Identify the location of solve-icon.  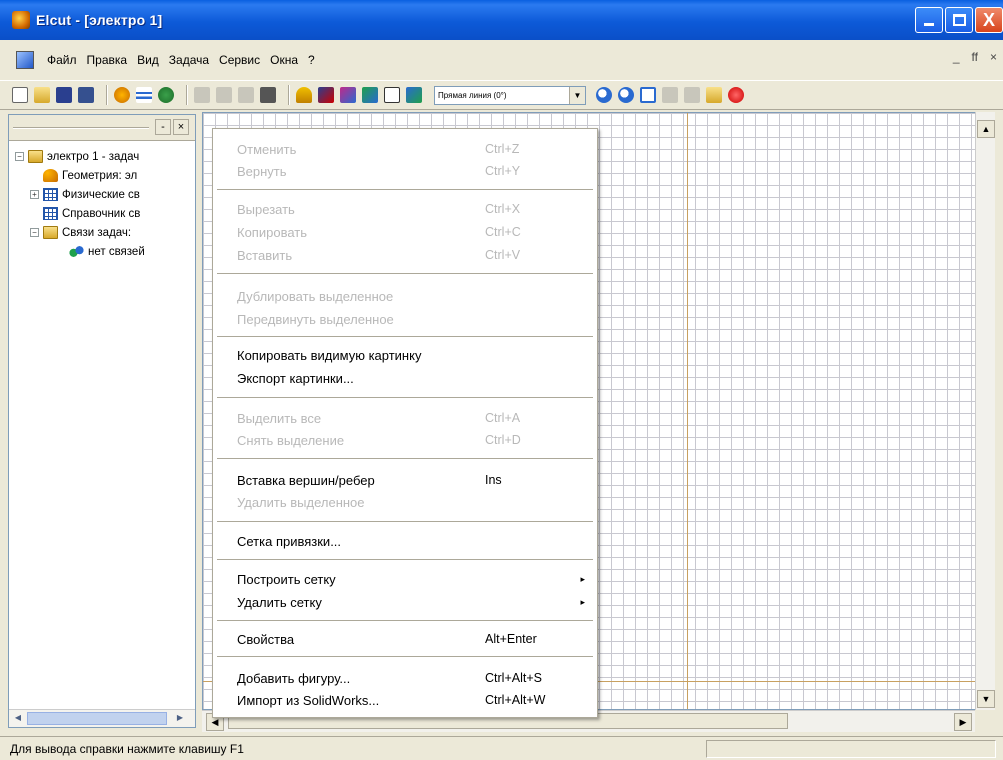
(166, 95).